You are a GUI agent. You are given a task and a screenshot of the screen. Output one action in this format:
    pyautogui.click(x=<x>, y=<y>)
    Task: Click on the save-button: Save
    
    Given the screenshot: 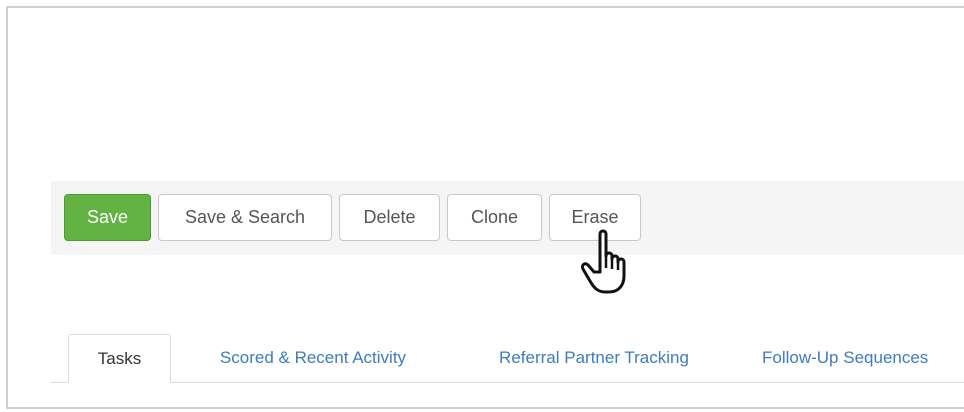 What is the action you would take?
    pyautogui.click(x=107, y=217)
    